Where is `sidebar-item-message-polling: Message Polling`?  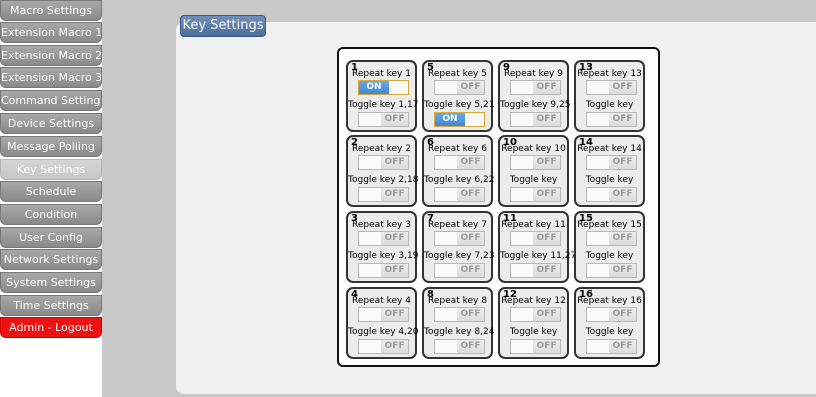
sidebar-item-message-polling: Message Polling is located at coordinates (51, 146).